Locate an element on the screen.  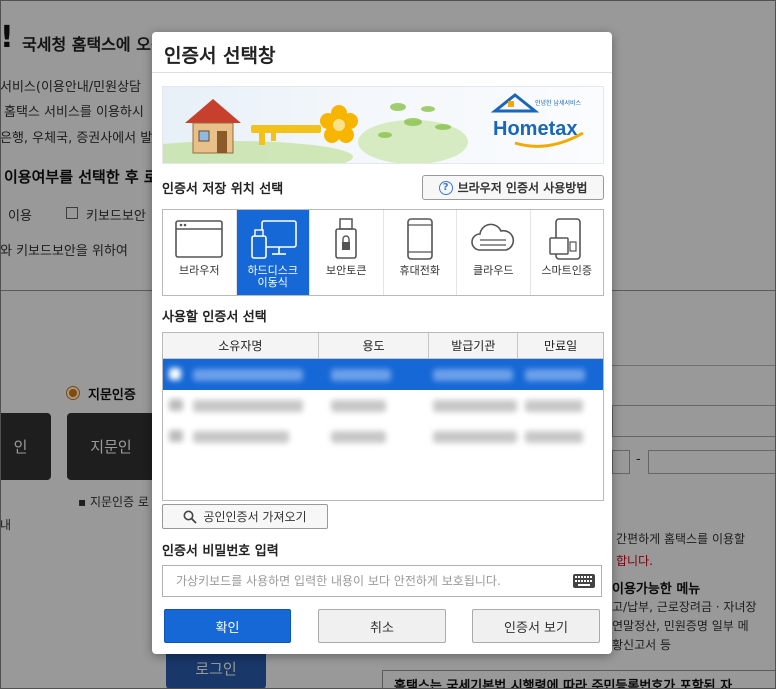
storage-label-mobile: 휴대전화 is located at coordinates (419, 270).